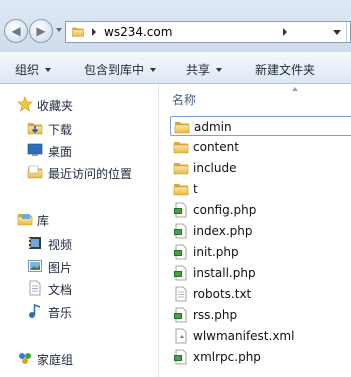 This screenshot has width=351, height=377. Describe the element at coordinates (35, 310) in the screenshot. I see `music-icon` at that location.